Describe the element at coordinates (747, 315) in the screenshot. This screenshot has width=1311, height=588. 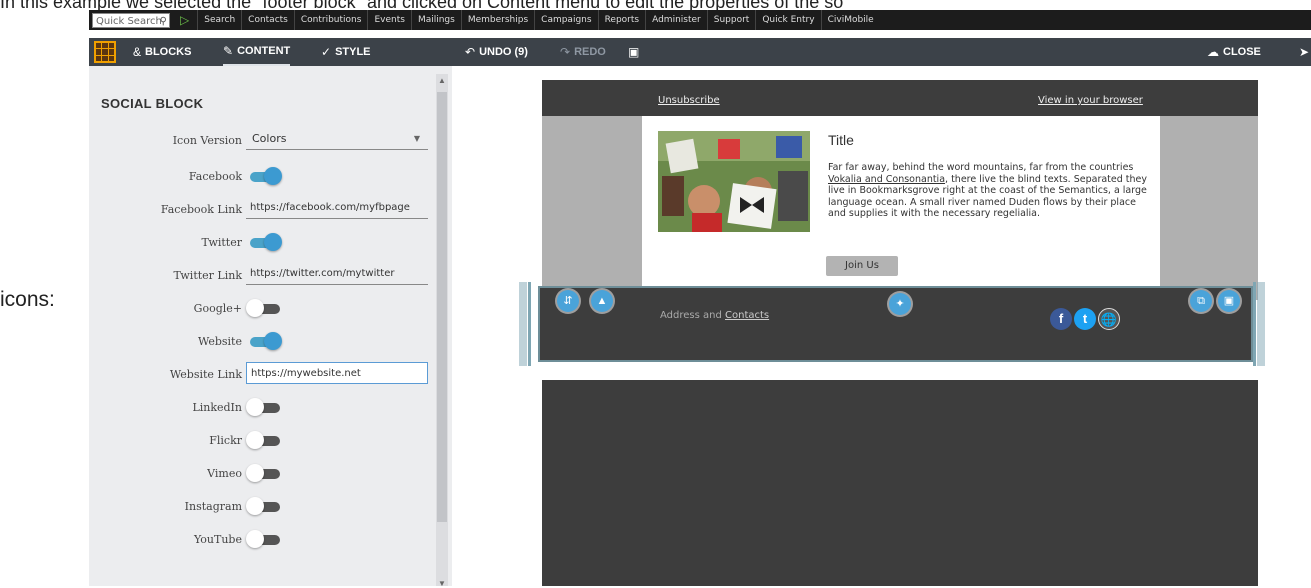
I see `contacts-link: Contacts` at that location.